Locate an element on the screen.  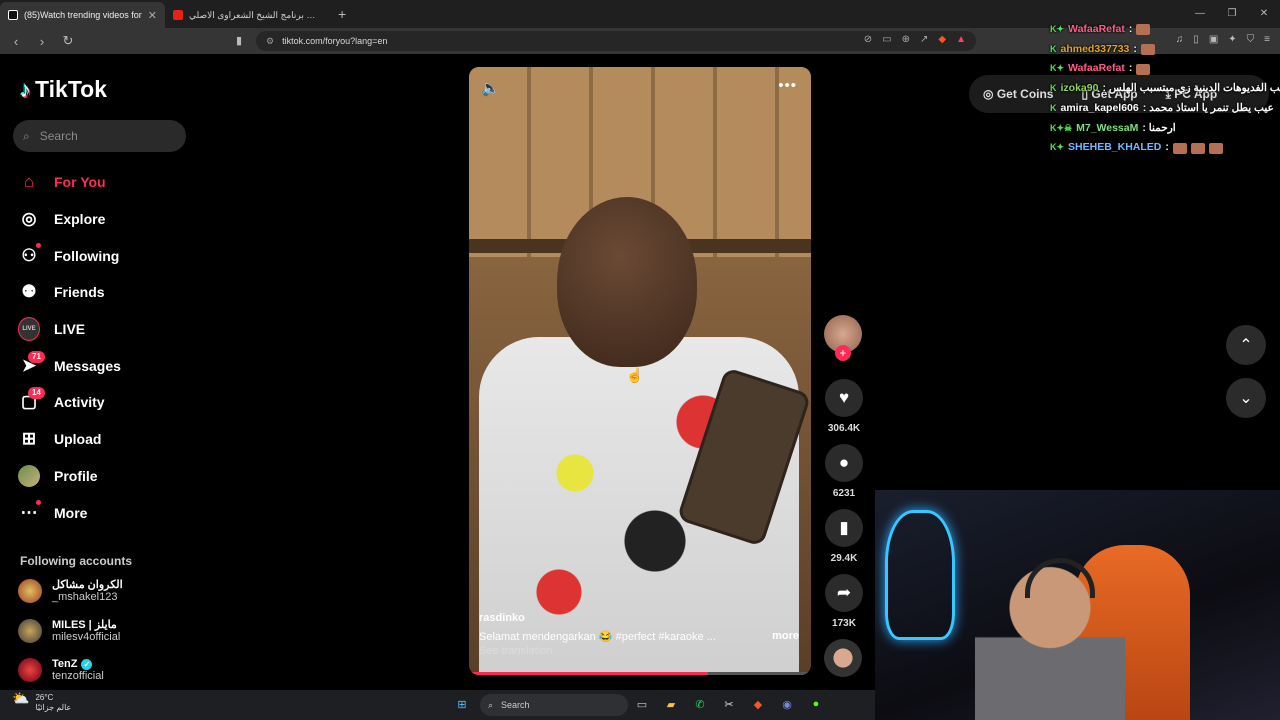
volume-icon: 🔈 is located at coordinates (490, 88).